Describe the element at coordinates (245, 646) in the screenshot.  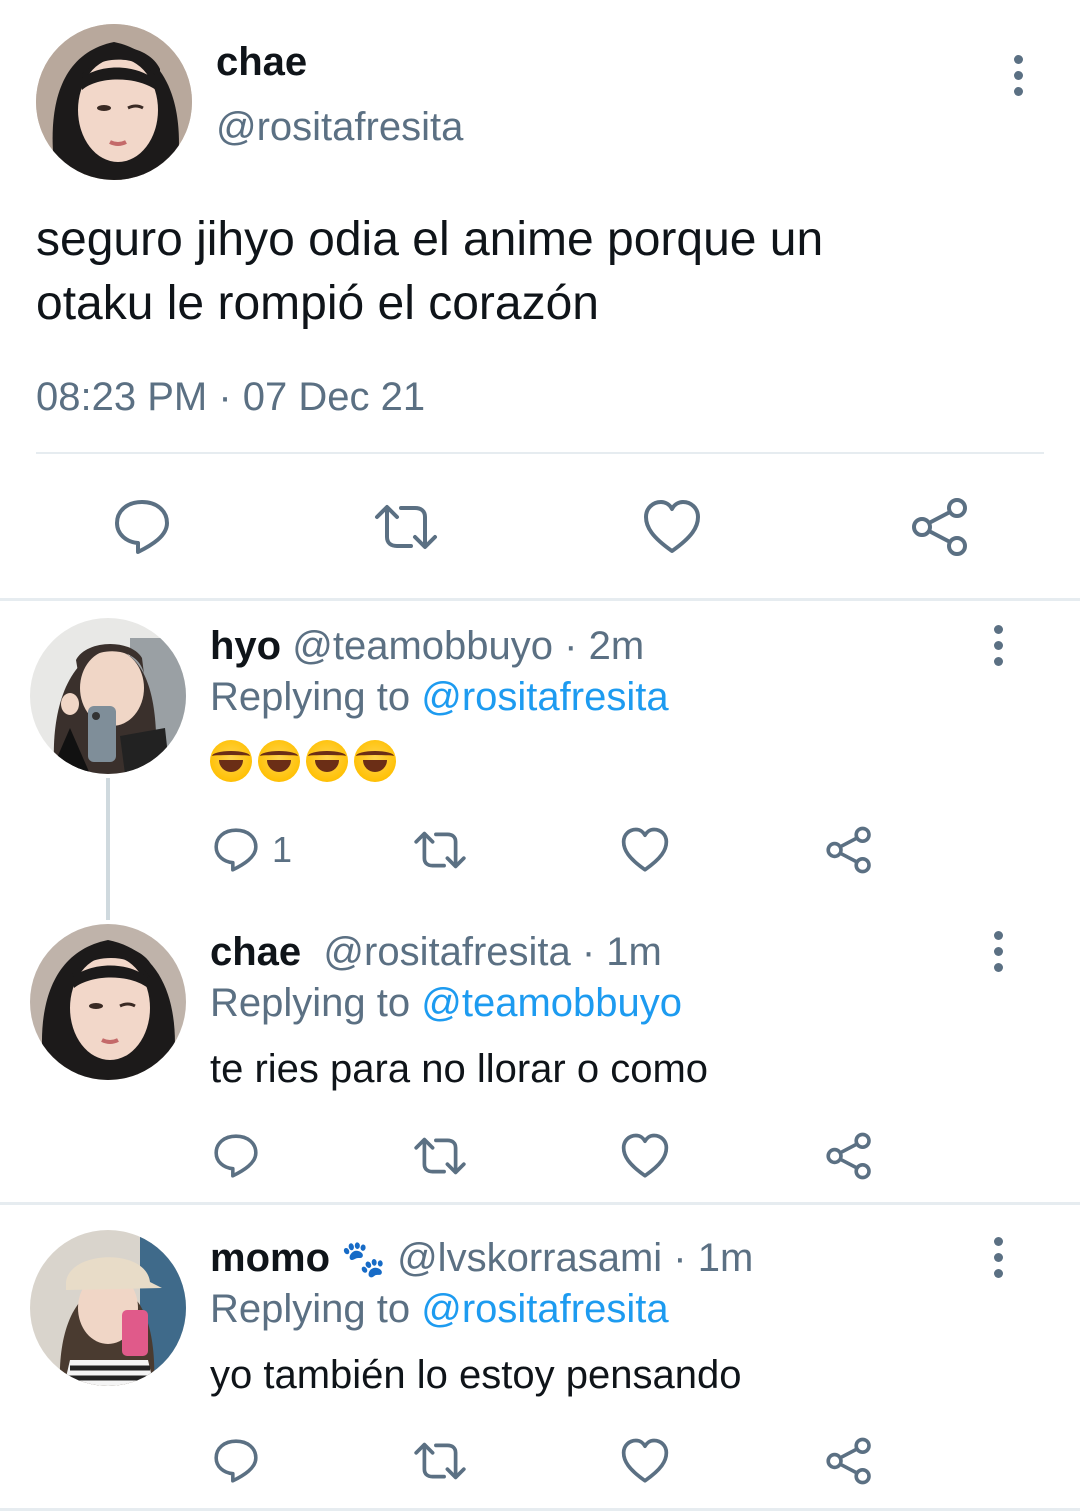
I see `reply-display-name: hyo` at that location.